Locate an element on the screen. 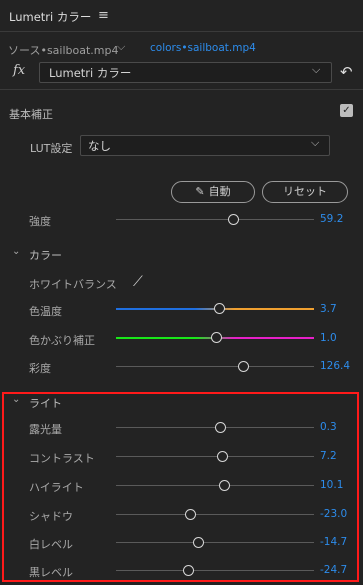 The width and height of the screenshot is (363, 585). contrast-label: コントラスト is located at coordinates (62, 458).